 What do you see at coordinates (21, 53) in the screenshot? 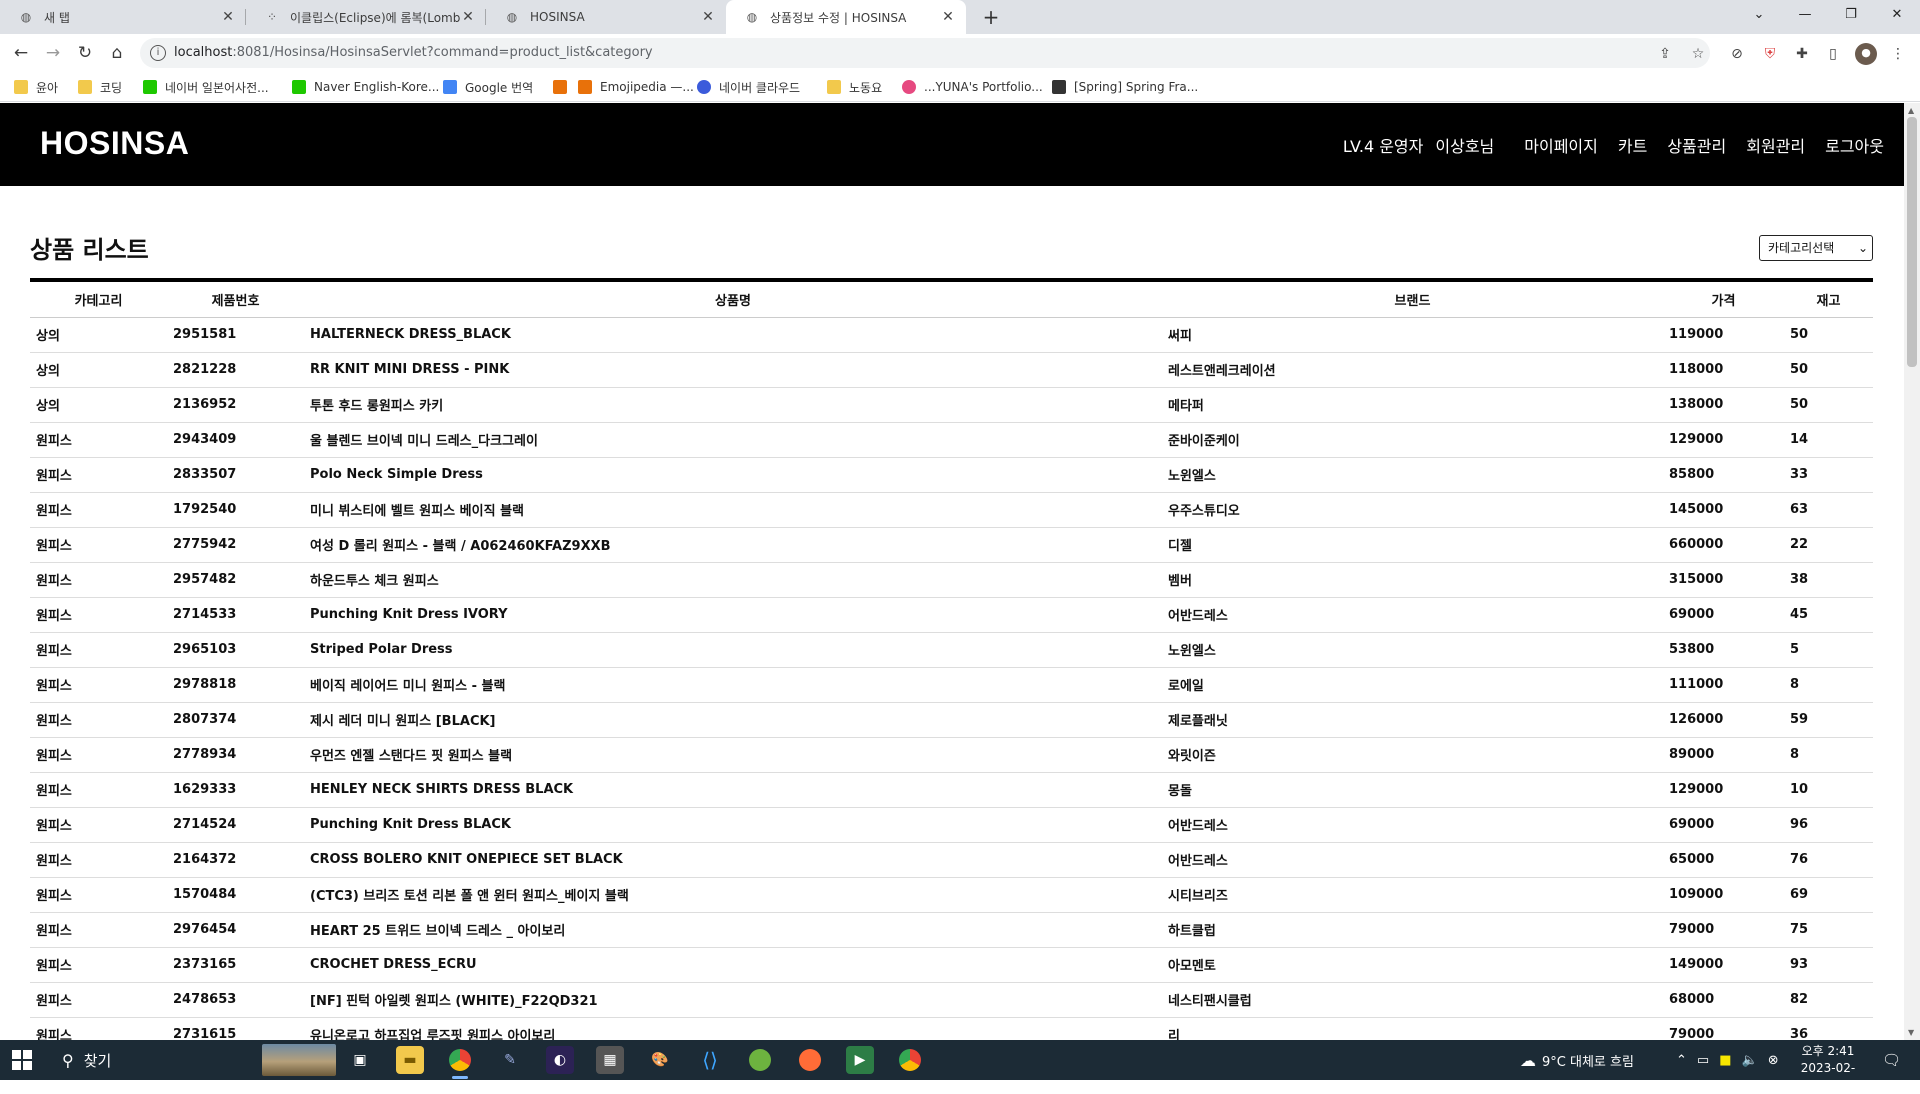
I see `back-icon: ←` at bounding box center [21, 53].